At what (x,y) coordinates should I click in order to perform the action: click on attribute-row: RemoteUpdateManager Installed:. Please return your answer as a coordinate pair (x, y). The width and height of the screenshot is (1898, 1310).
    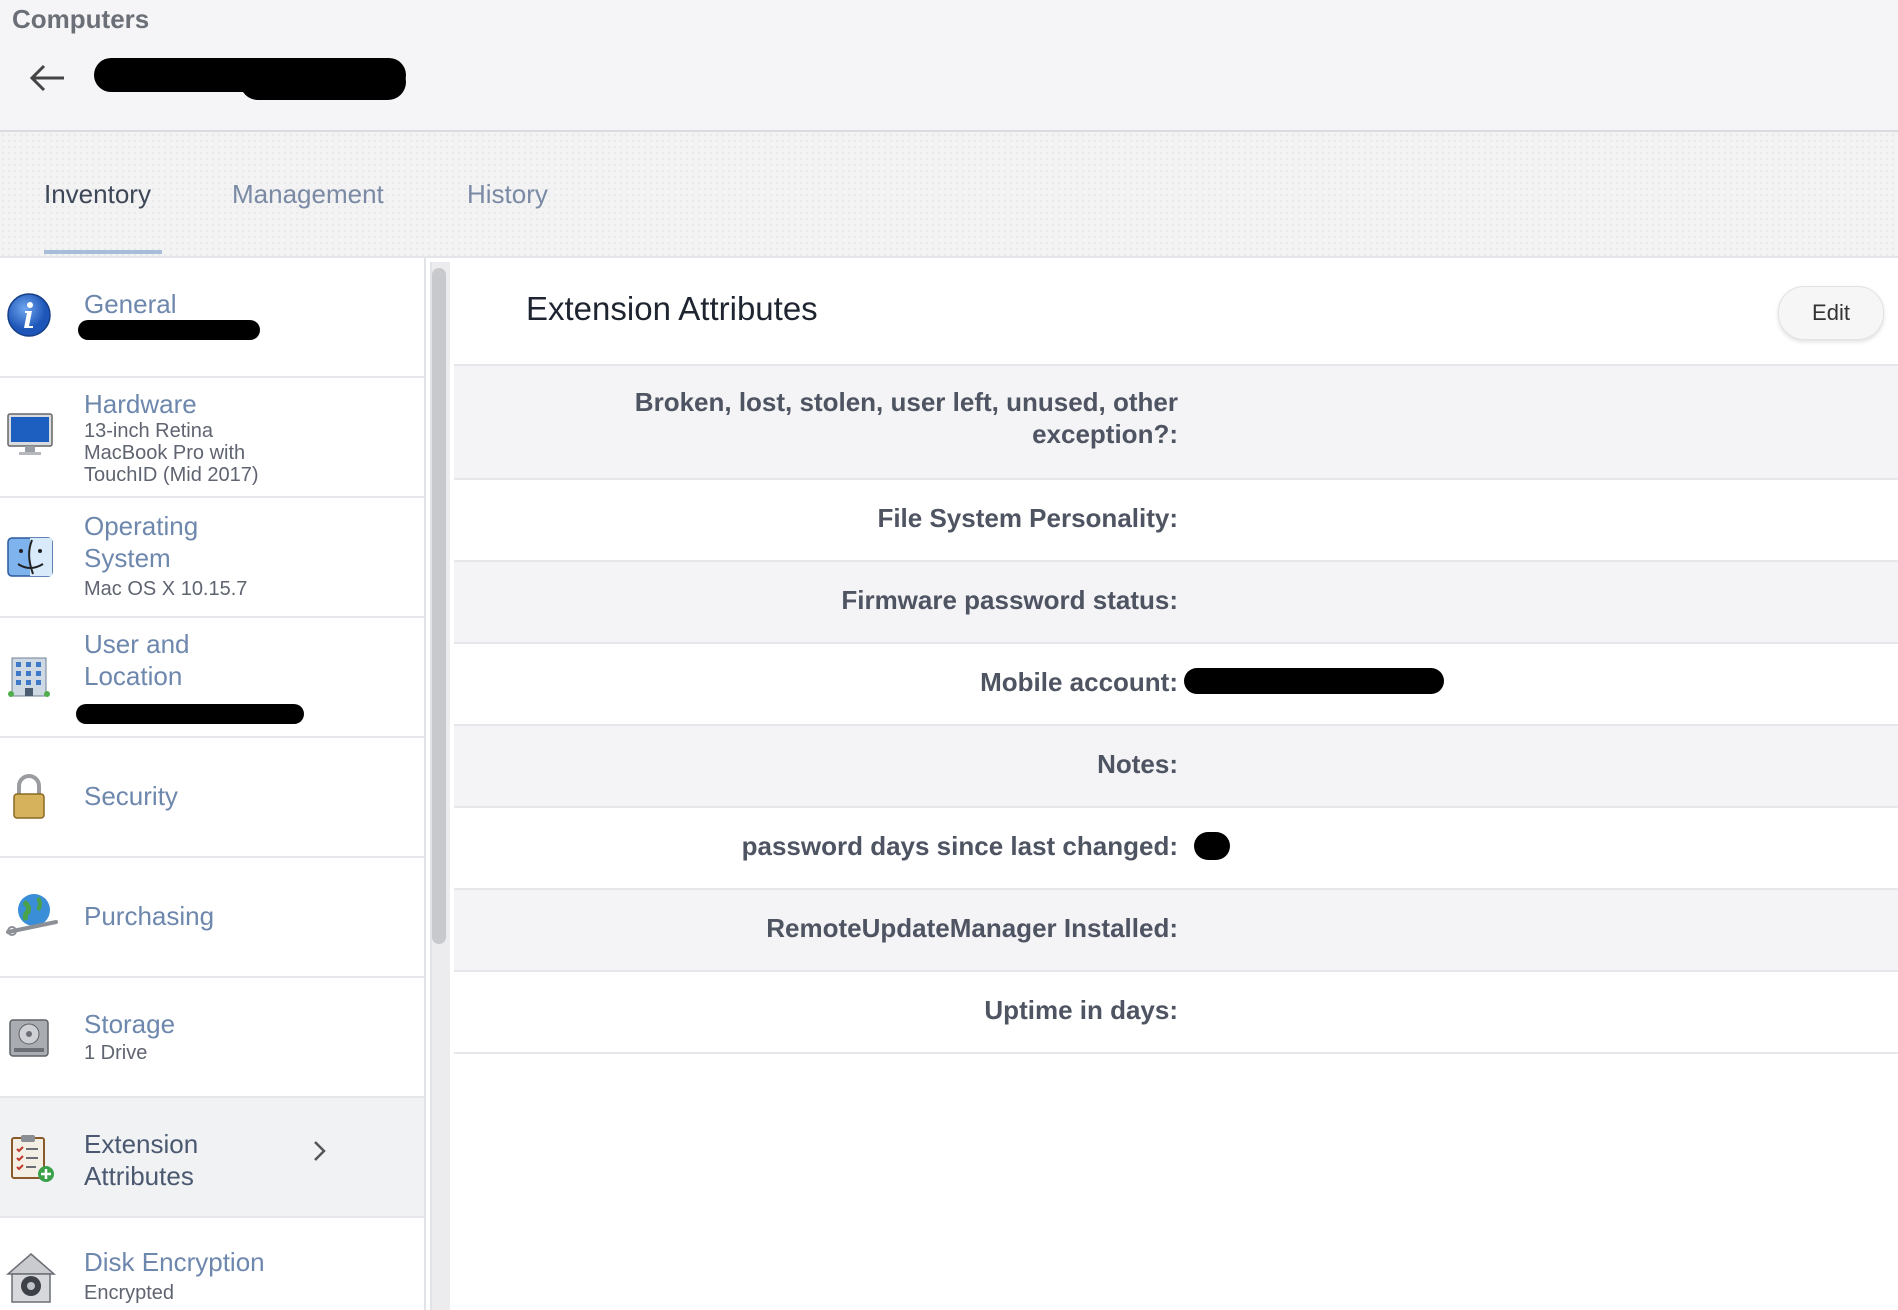
    Looking at the image, I should click on (1176, 929).